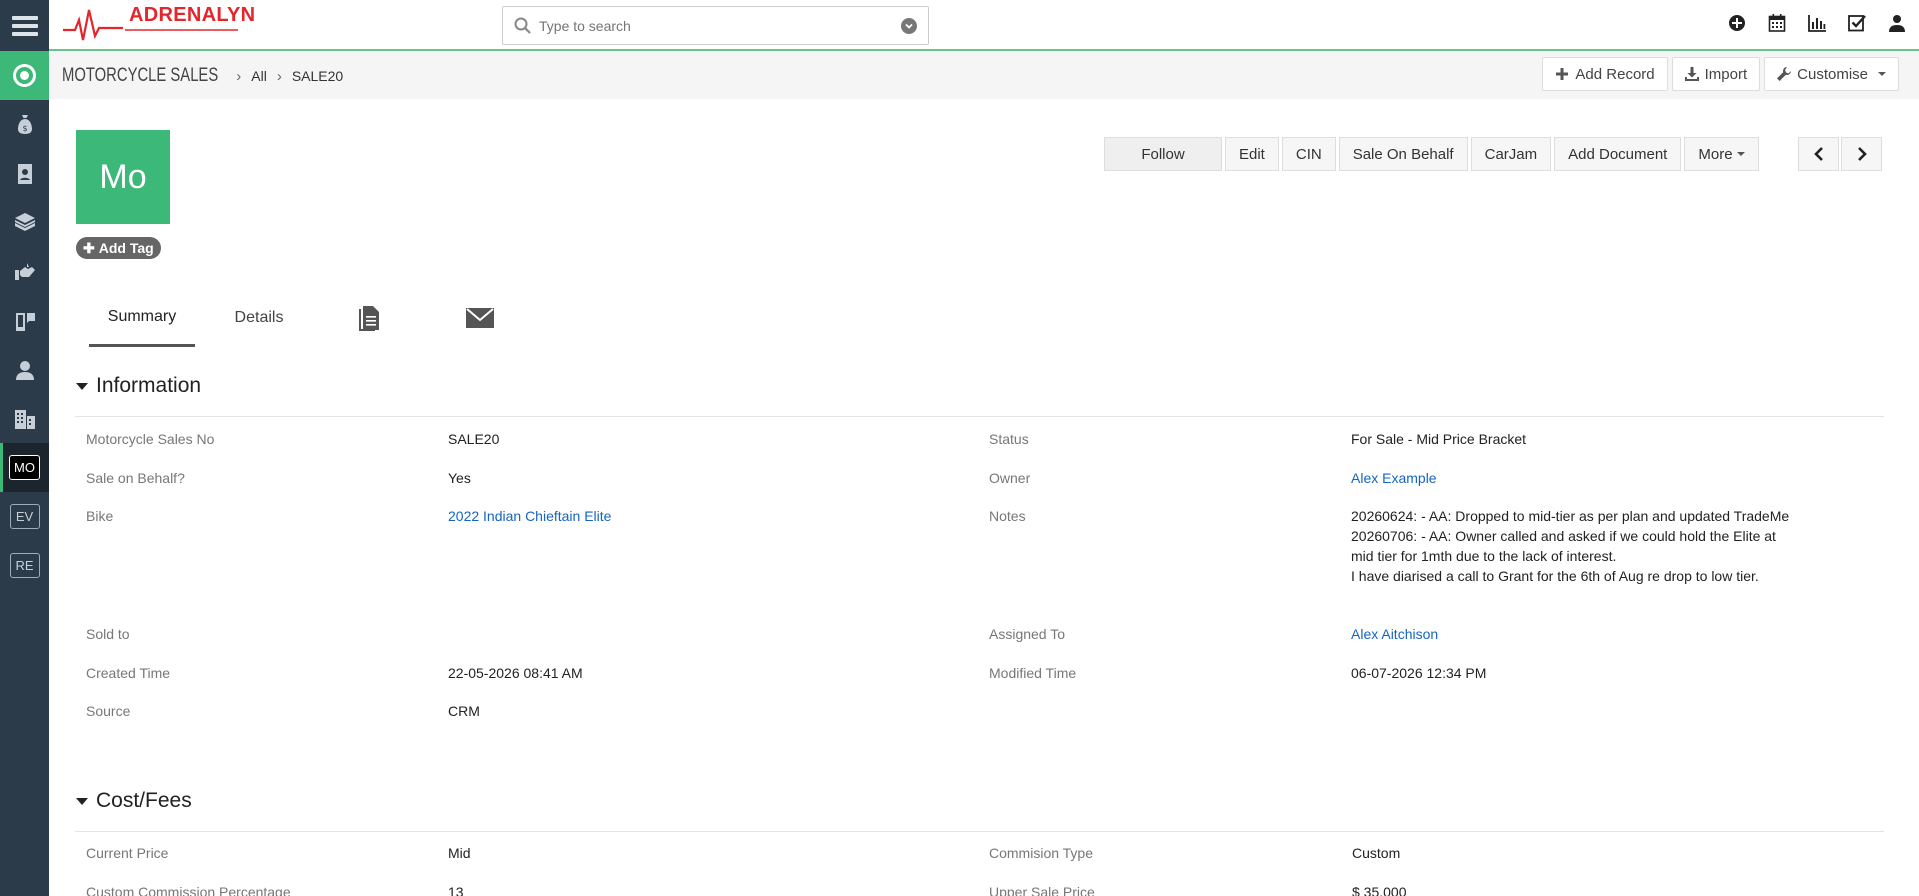 The image size is (1919, 896). I want to click on home-icon, so click(24, 75).